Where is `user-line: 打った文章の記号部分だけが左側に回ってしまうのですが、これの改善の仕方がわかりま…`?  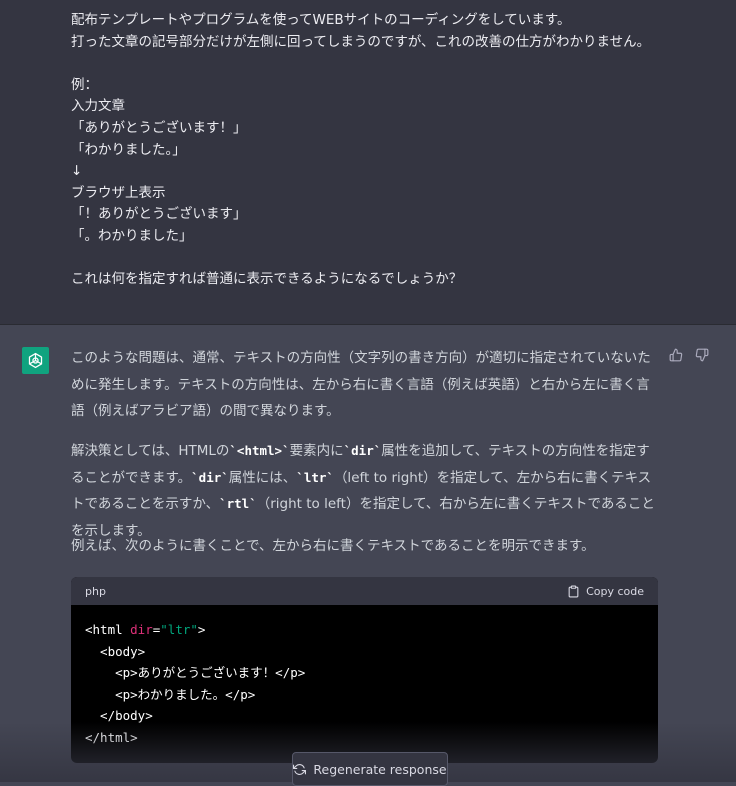 user-line: 打った文章の記号部分だけが左側に回ってしまうのですが、これの改善の仕方がわかりま… is located at coordinates (361, 41).